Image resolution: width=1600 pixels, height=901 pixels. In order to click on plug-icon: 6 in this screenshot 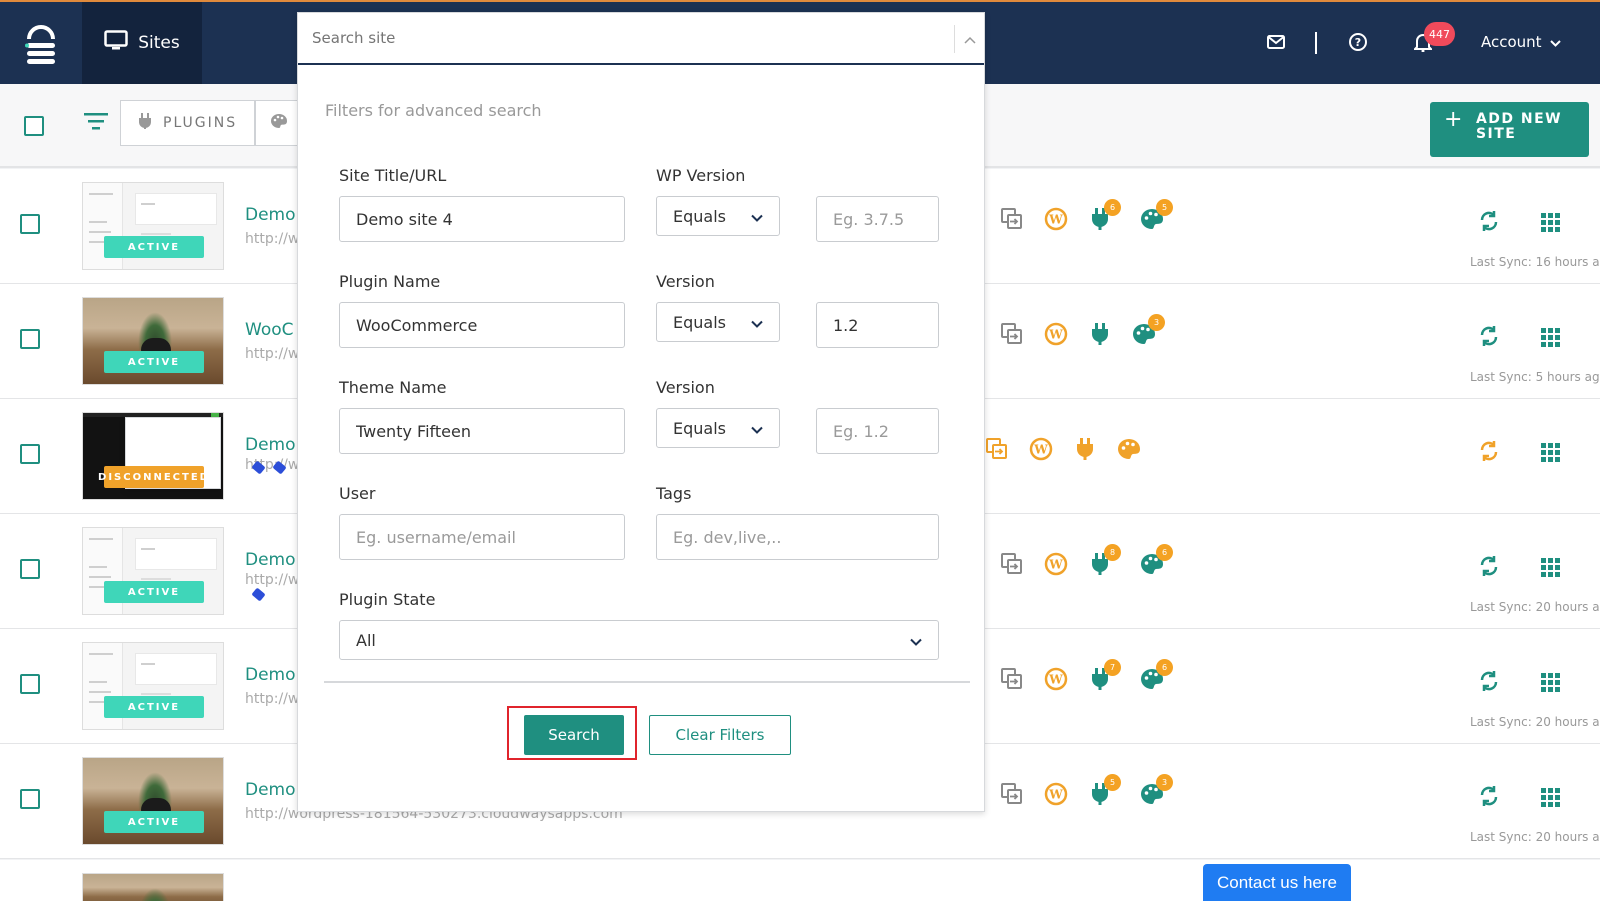, I will do `click(1104, 215)`.